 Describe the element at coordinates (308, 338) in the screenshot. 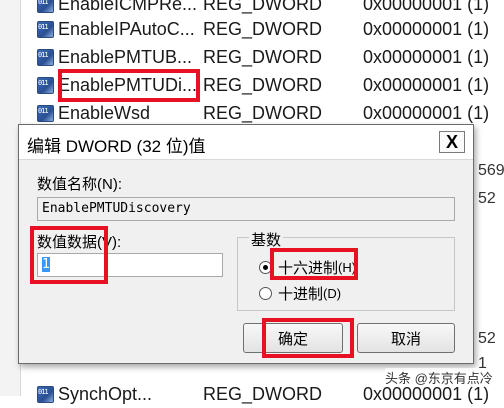

I see `highlight-box-ok` at that location.